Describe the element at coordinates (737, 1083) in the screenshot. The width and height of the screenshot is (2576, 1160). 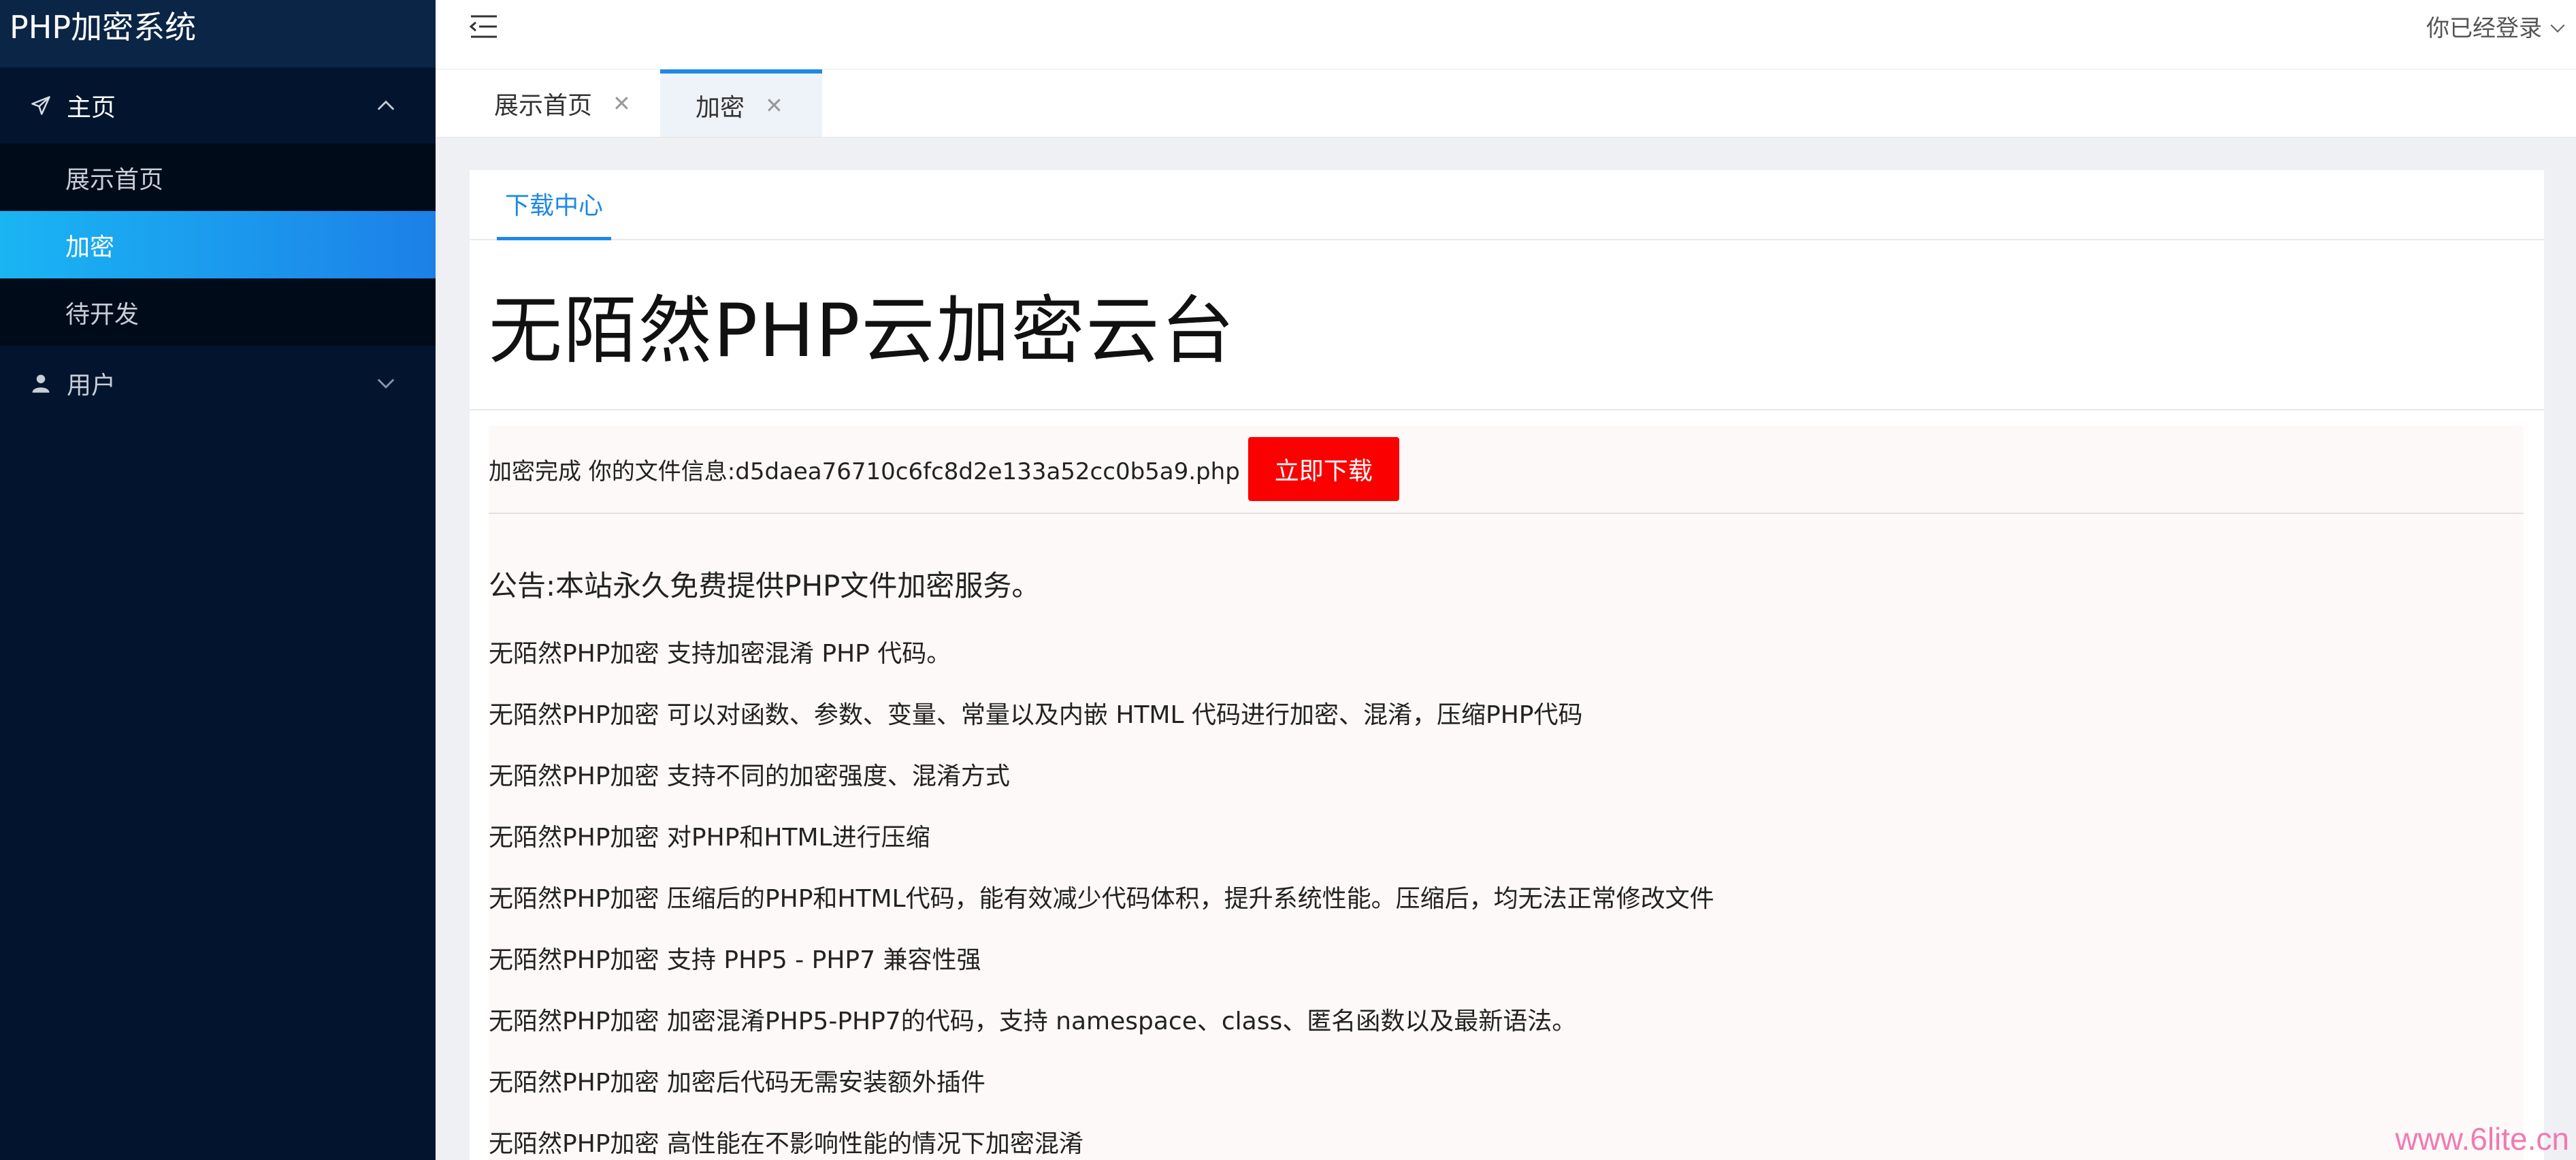
I see `feature-item: 无陌然PHP加密 加密后代码无需安装额外插件` at that location.